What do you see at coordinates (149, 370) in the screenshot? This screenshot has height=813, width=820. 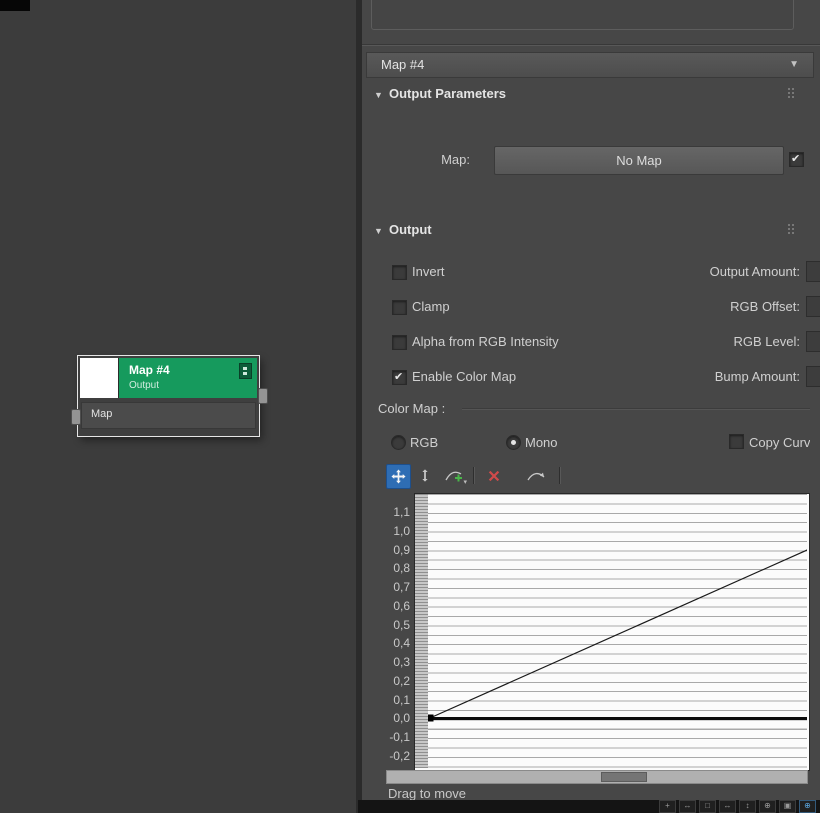 I see `node-title: Map #4` at bounding box center [149, 370].